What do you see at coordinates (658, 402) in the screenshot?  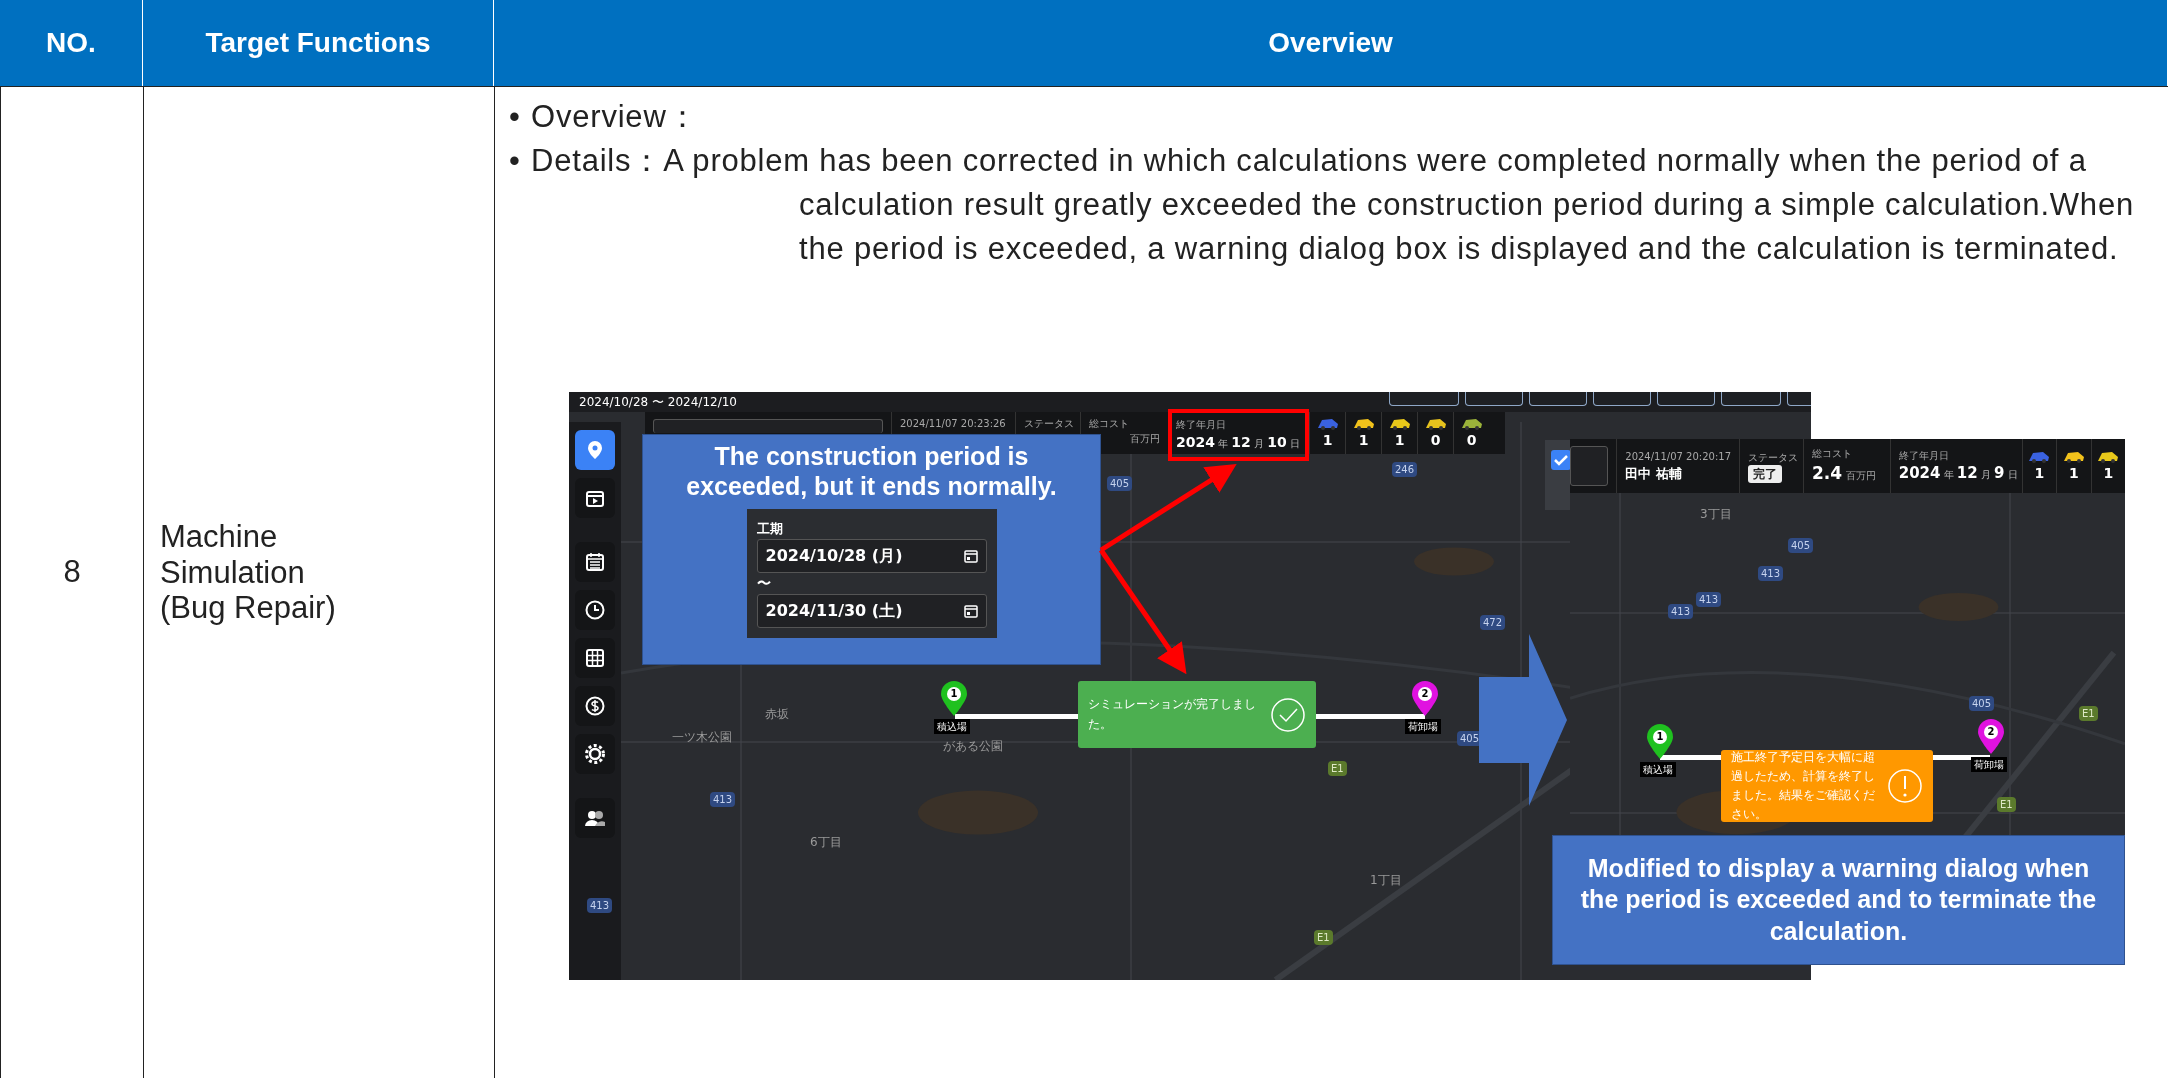 I see `date-range: 2024/10/28 〜 2024/12/10` at bounding box center [658, 402].